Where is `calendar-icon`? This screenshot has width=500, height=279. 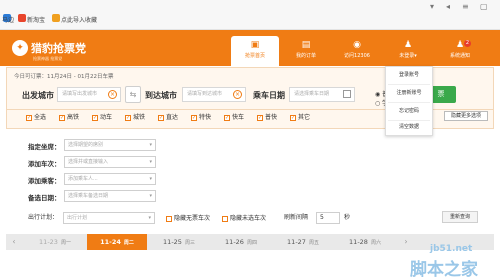 calendar-icon is located at coordinates (347, 94).